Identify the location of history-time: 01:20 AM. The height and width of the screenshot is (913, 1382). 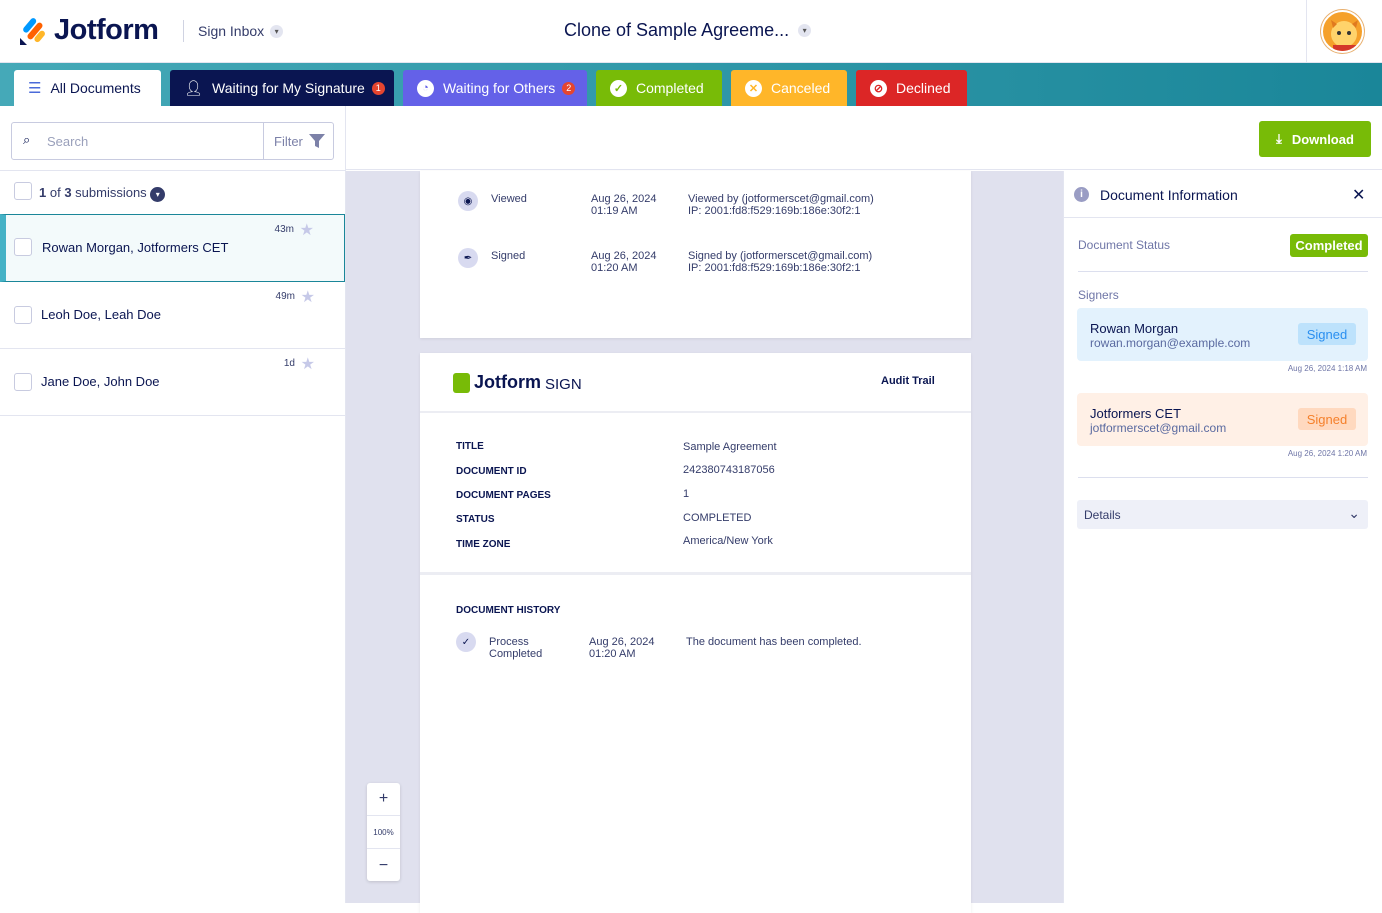
(614, 268).